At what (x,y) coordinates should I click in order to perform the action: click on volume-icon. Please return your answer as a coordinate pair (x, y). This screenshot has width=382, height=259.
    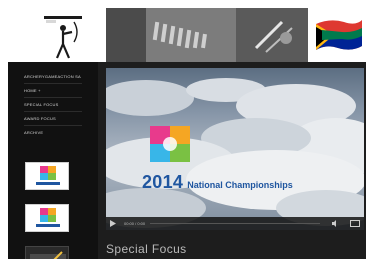
    Looking at the image, I should click on (335, 223).